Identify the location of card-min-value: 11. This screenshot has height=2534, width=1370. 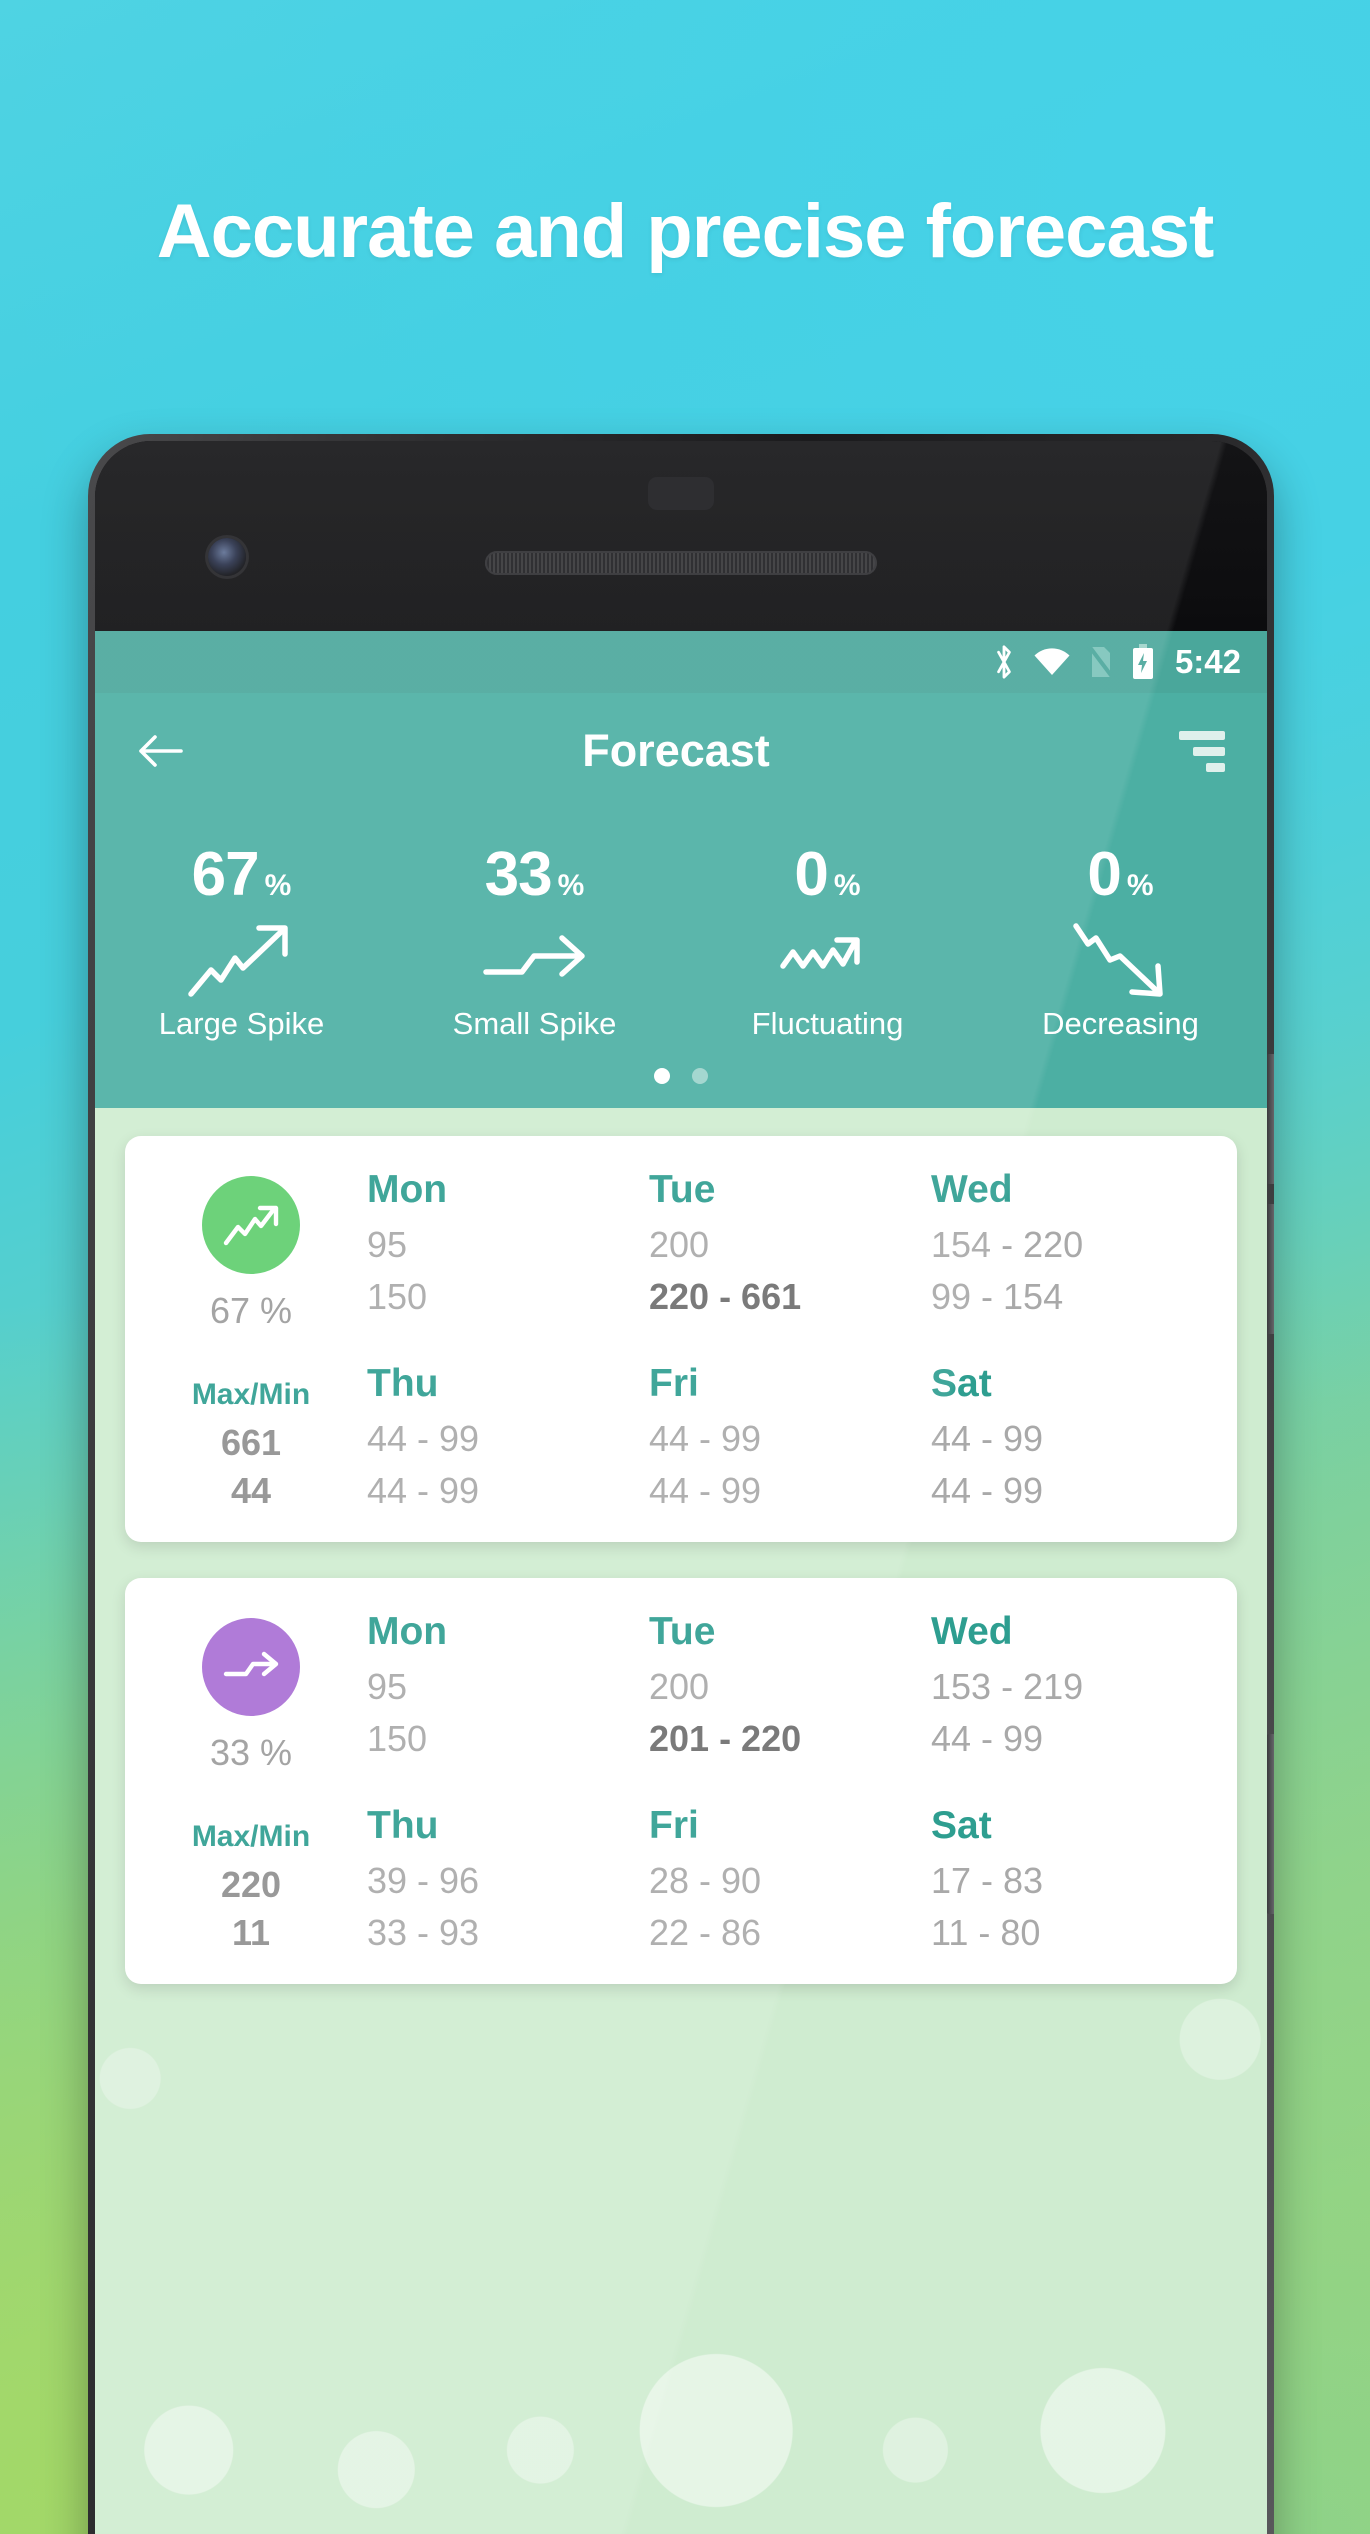
(251, 1932).